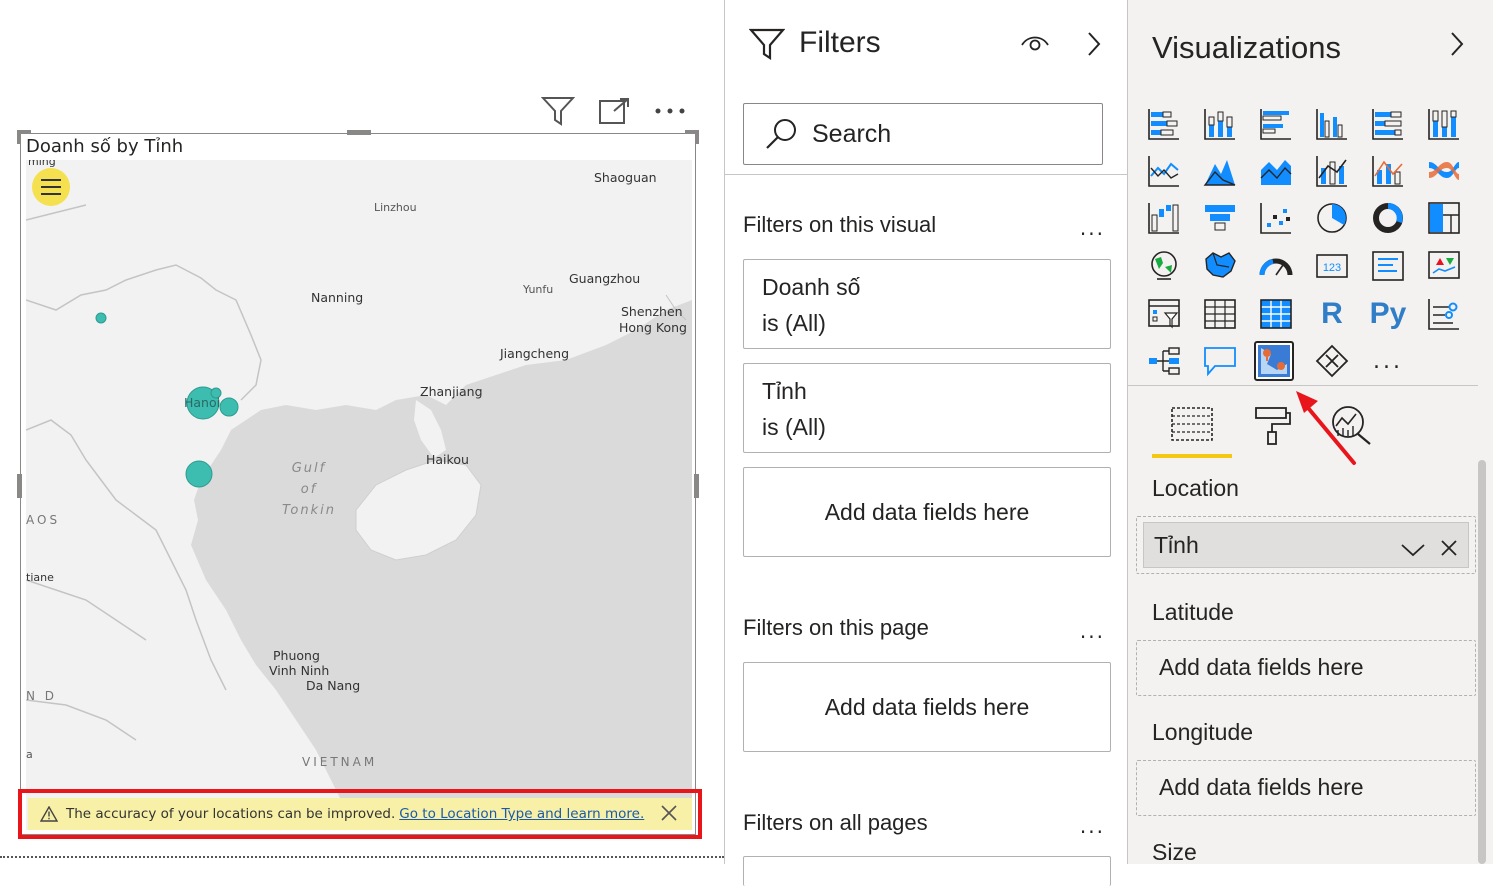 This screenshot has width=1493, height=886. Describe the element at coordinates (1220, 314) in the screenshot. I see `table-icon` at that location.